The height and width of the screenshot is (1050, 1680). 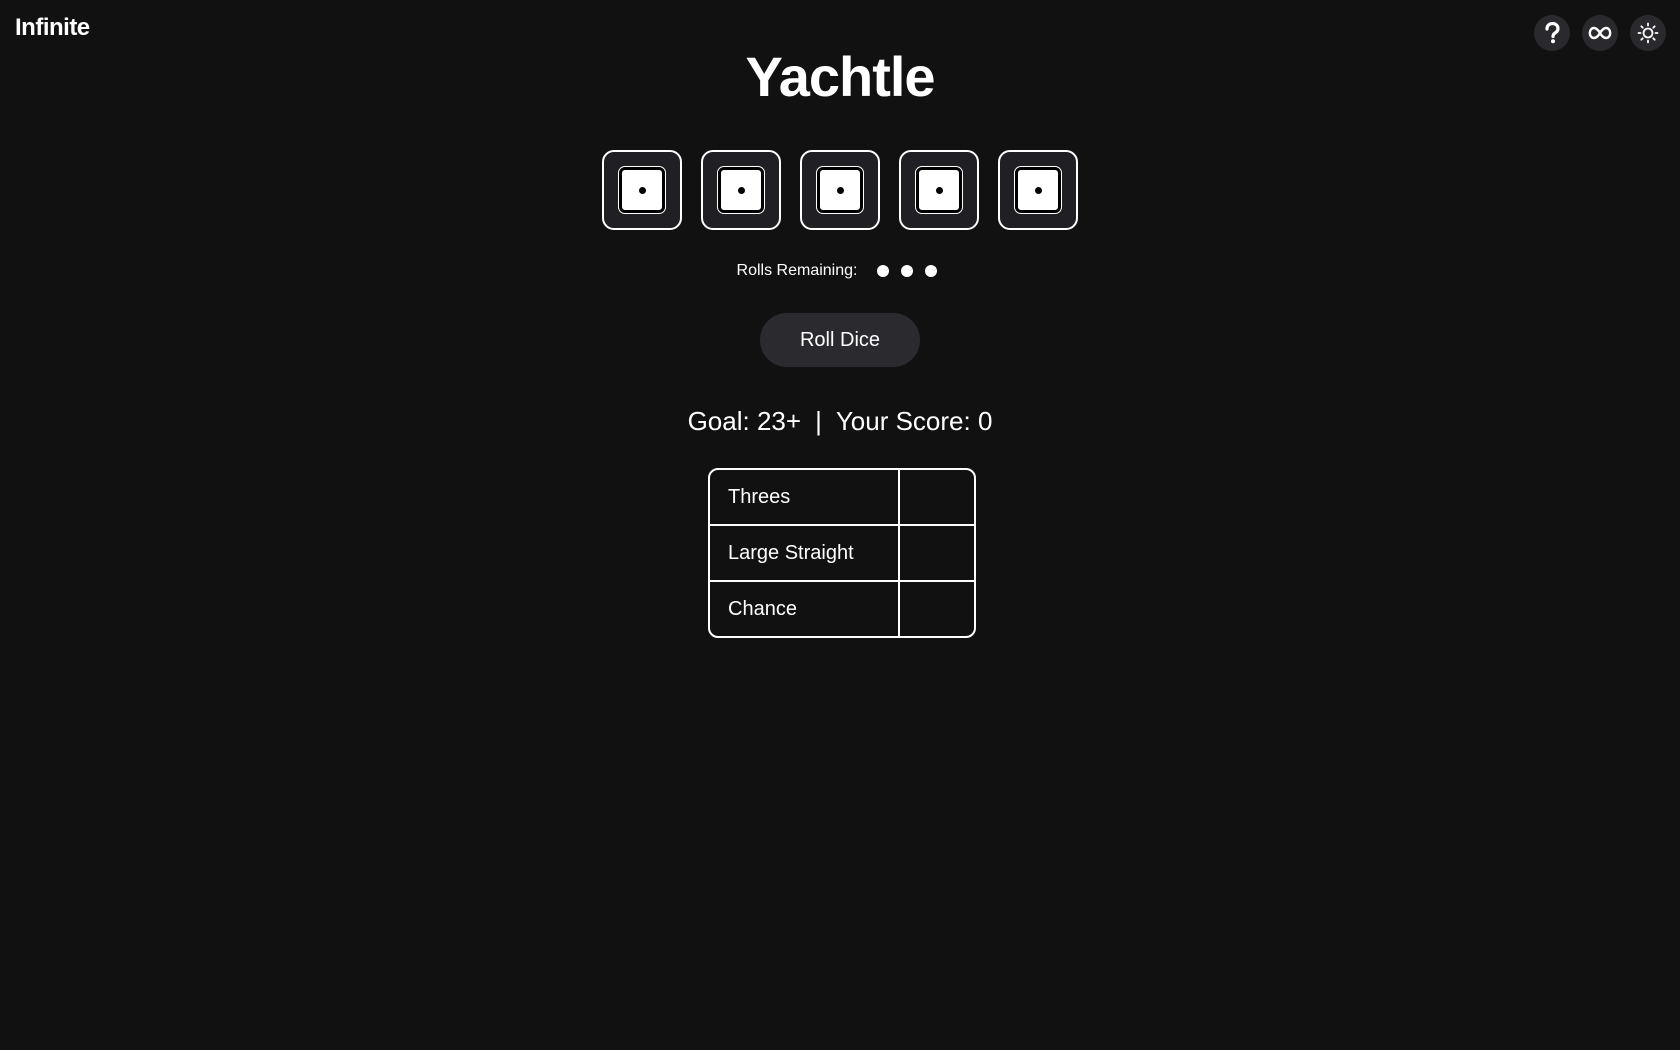 I want to click on help-icon, so click(x=1552, y=33).